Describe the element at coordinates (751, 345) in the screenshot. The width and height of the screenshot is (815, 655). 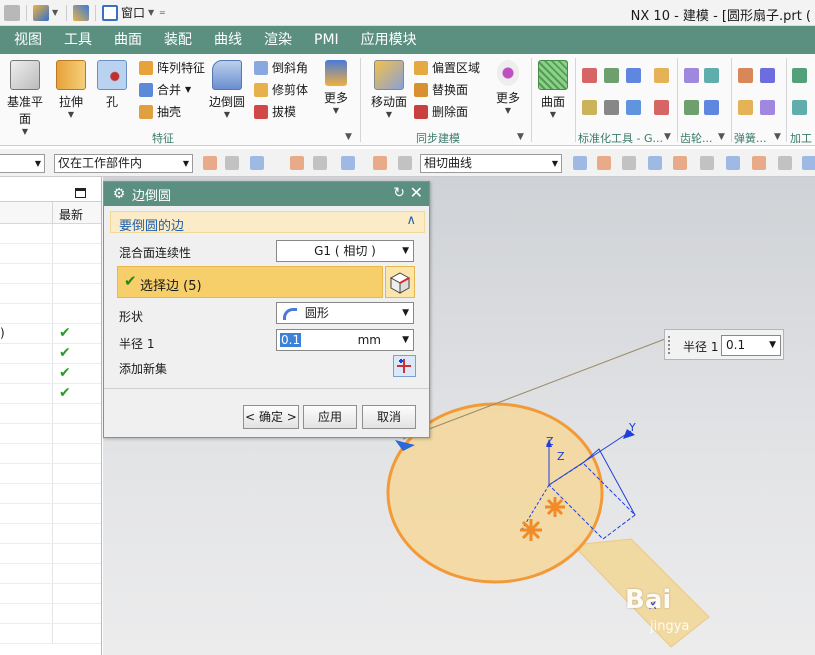
I see `floating-radius-field: 0.1 ▼` at that location.